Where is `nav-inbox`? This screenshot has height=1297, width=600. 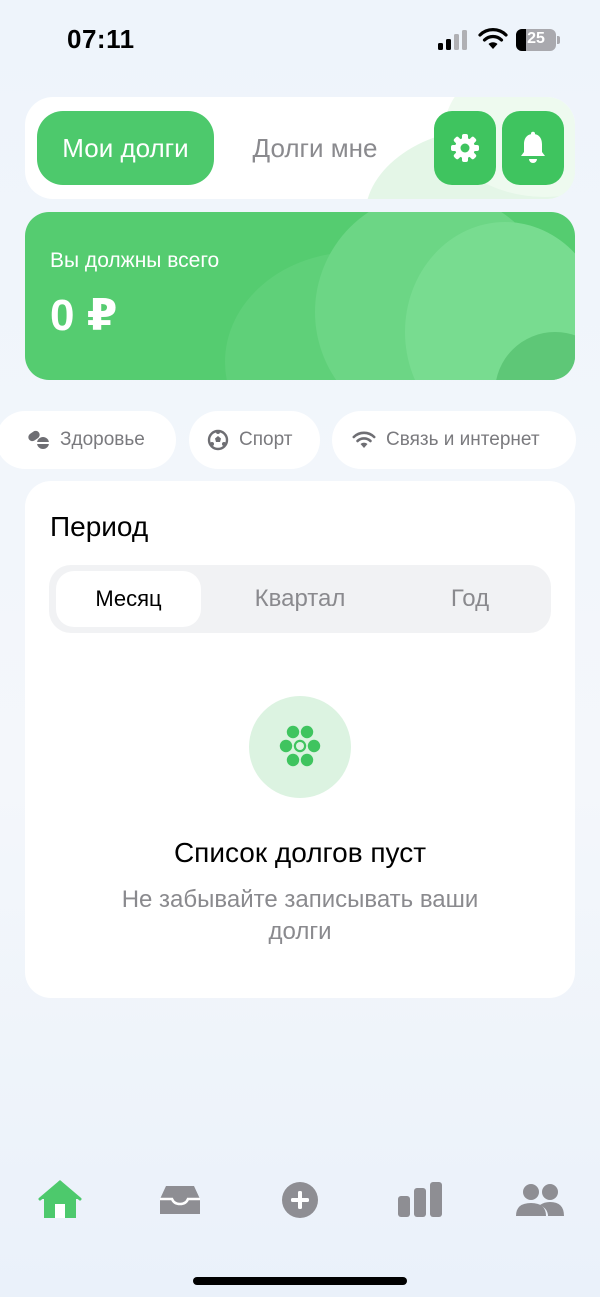
nav-inbox is located at coordinates (180, 1200).